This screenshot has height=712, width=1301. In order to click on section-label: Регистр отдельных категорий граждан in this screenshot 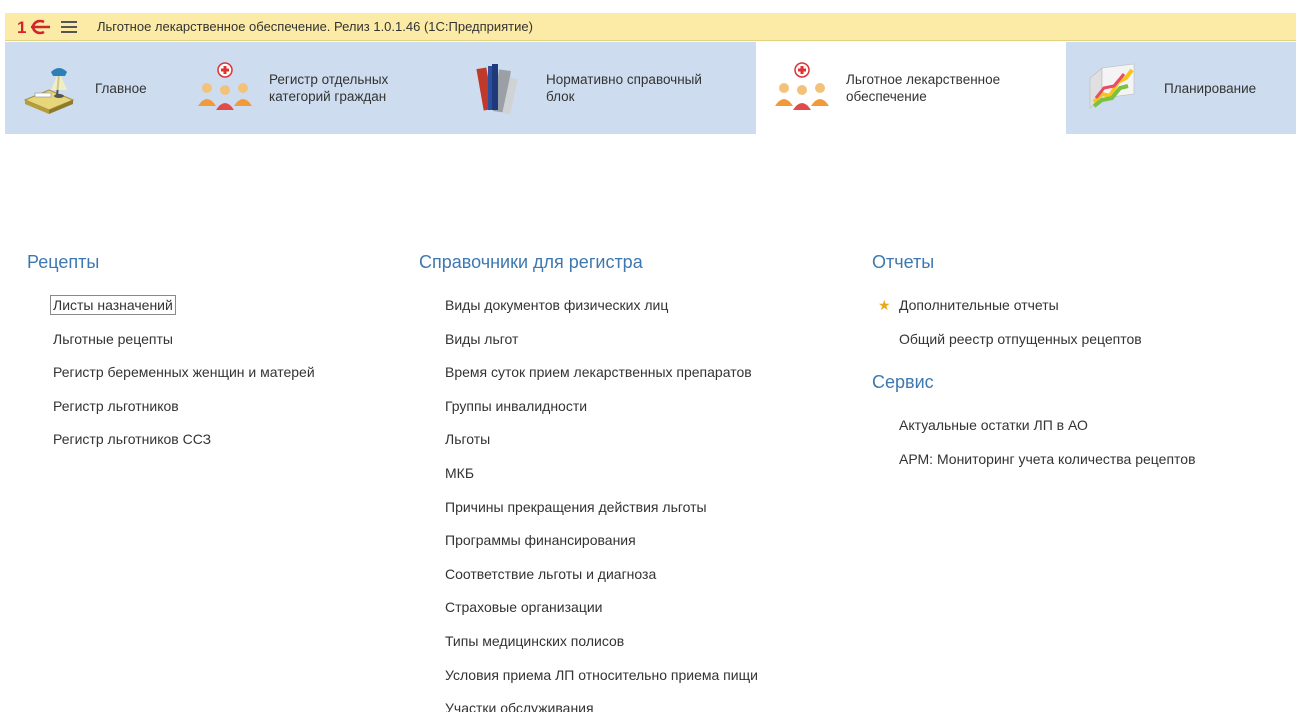, I will do `click(329, 88)`.